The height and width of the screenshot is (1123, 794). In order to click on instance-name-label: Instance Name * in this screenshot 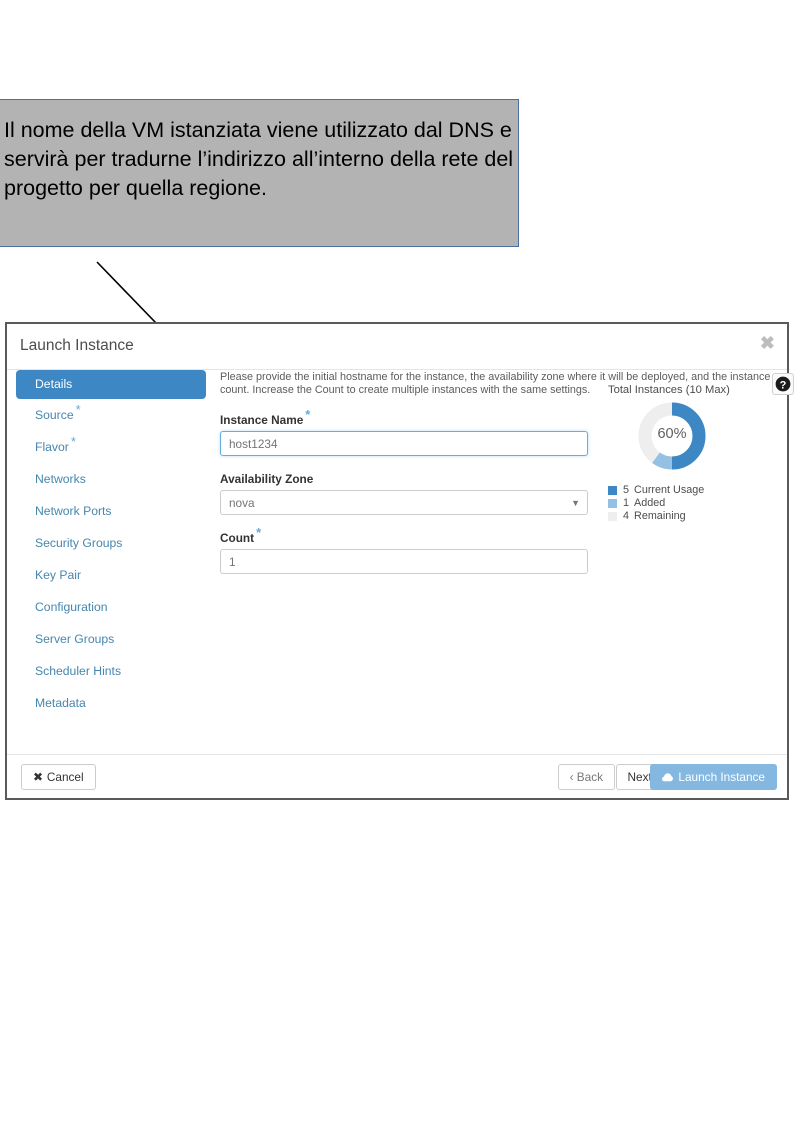, I will do `click(412, 417)`.